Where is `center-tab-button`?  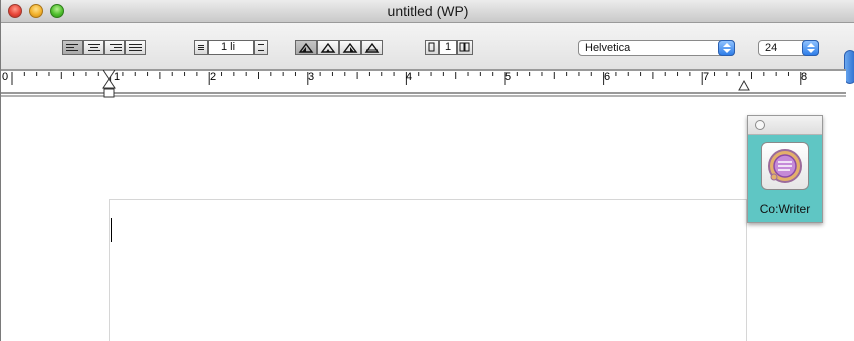 center-tab-button is located at coordinates (328, 47).